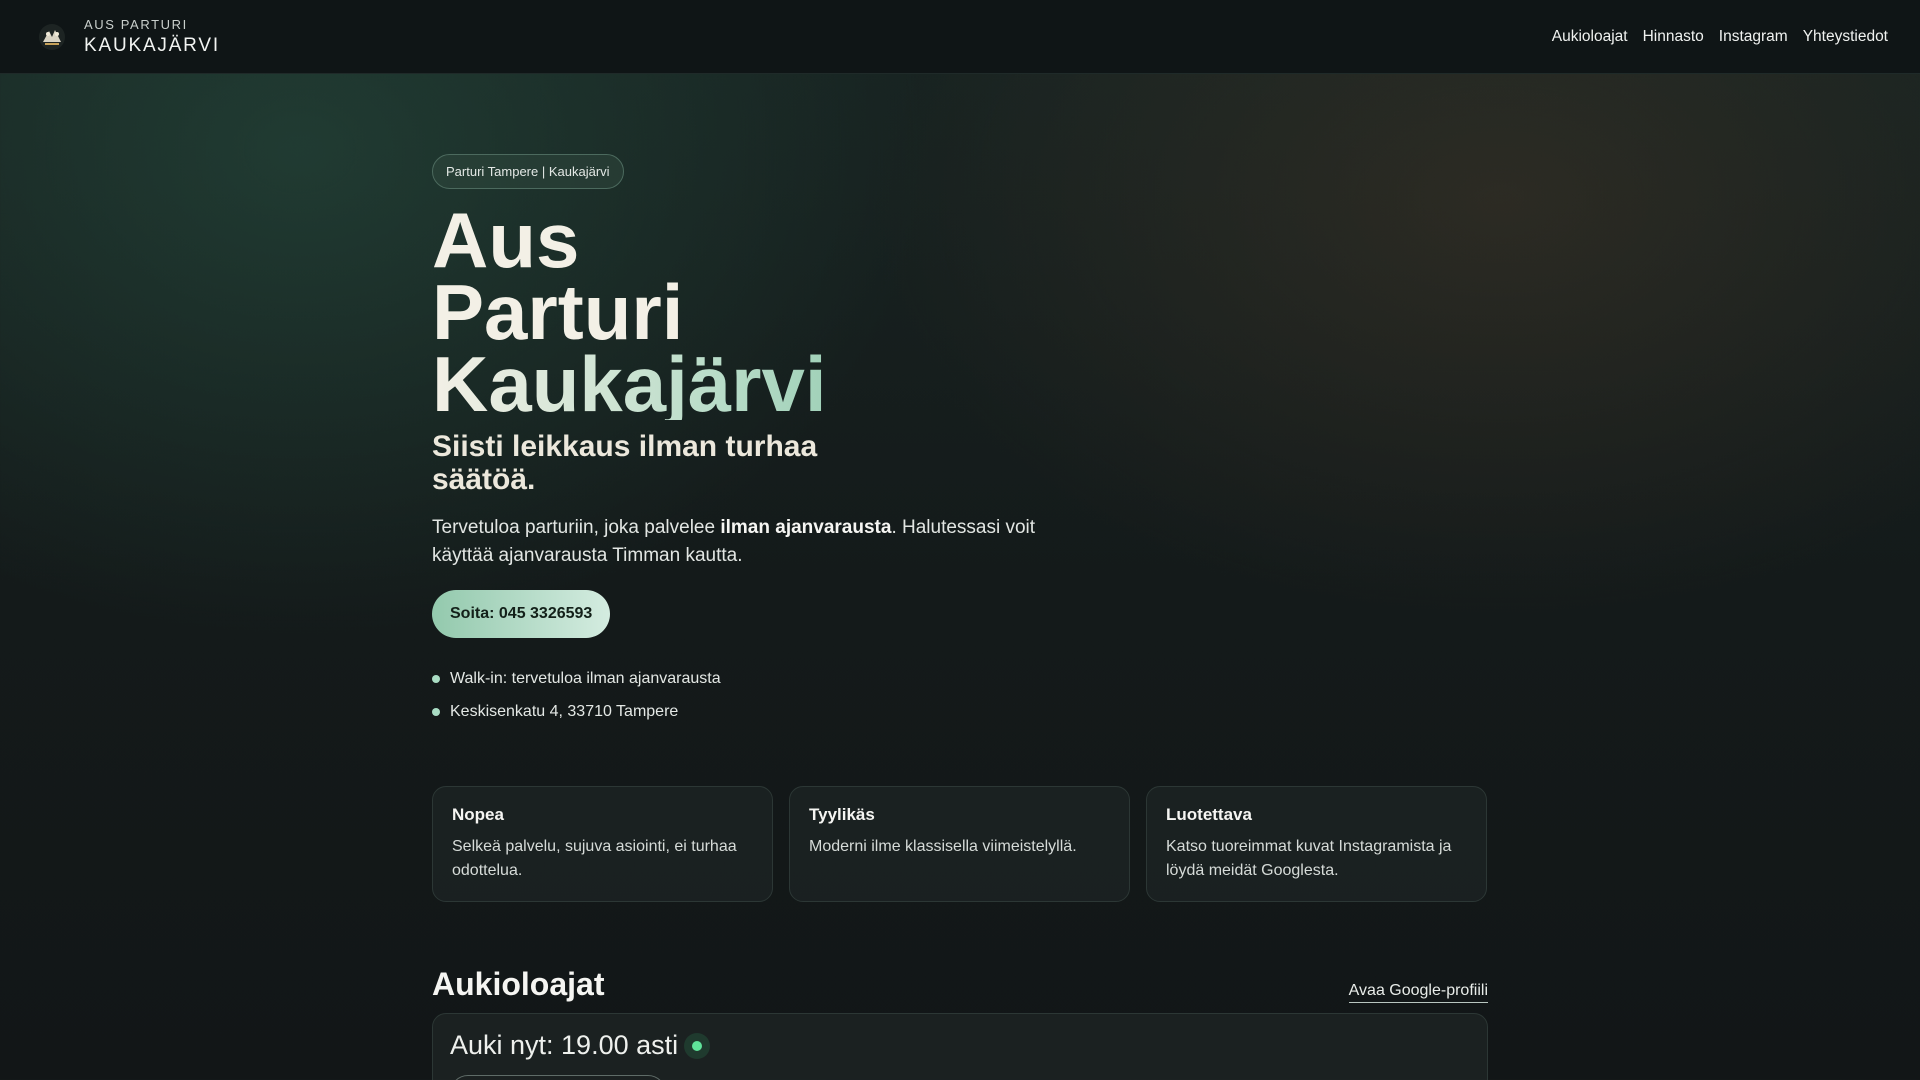  Describe the element at coordinates (528, 171) in the screenshot. I see `location-badge: Parturi Tampere | Kaukajärvi` at that location.